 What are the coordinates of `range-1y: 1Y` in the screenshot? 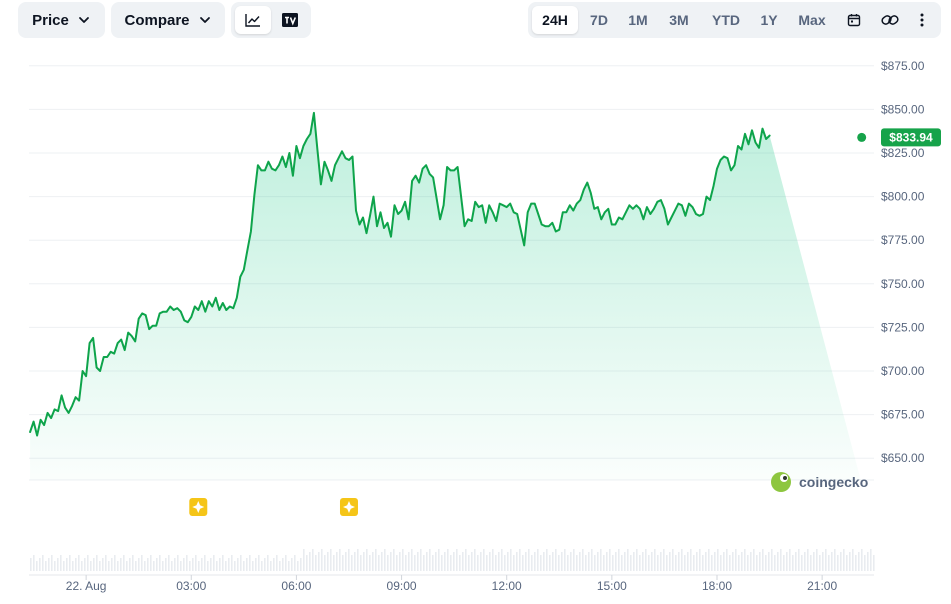 It's located at (769, 20).